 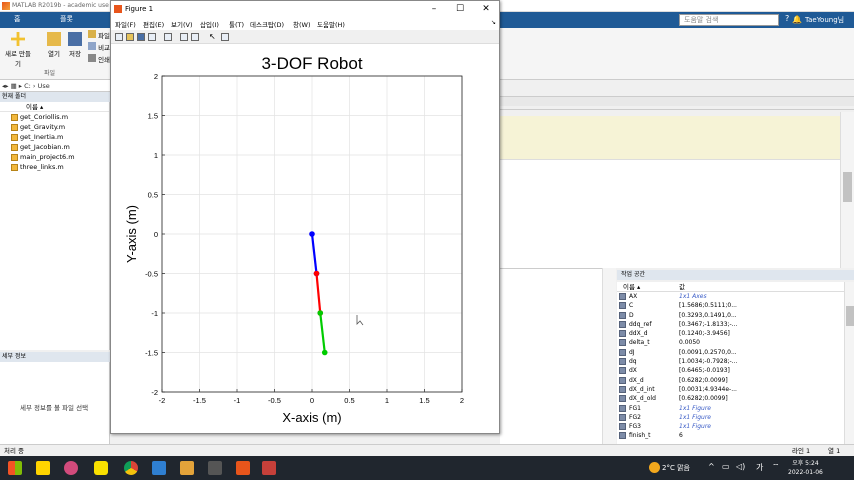 What do you see at coordinates (55, 97) in the screenshot?
I see `current-folder-header: 현재 폴더` at bounding box center [55, 97].